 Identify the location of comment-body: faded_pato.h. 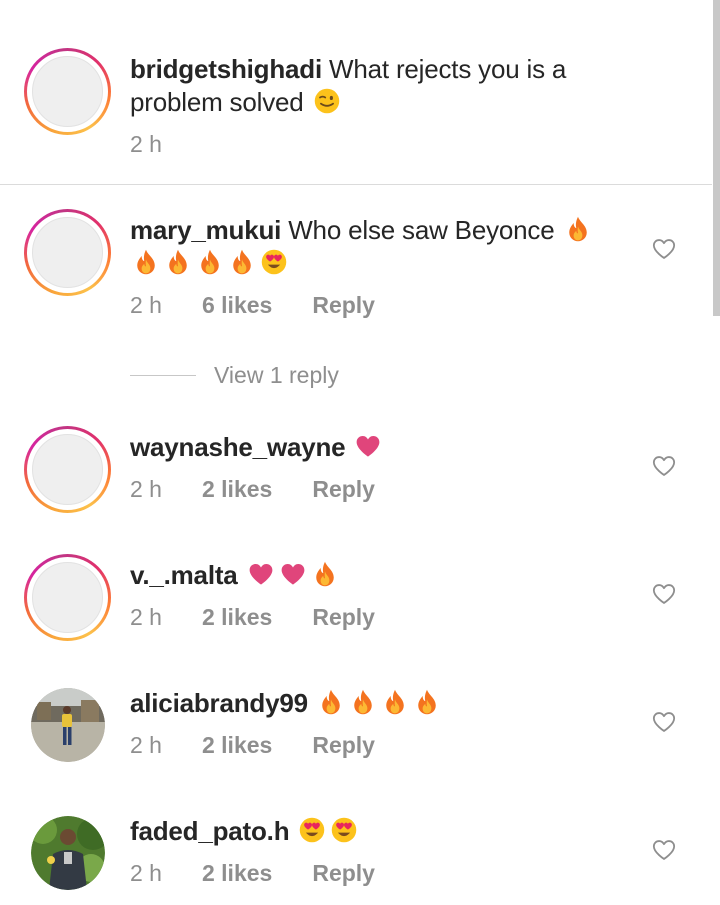
(370, 831).